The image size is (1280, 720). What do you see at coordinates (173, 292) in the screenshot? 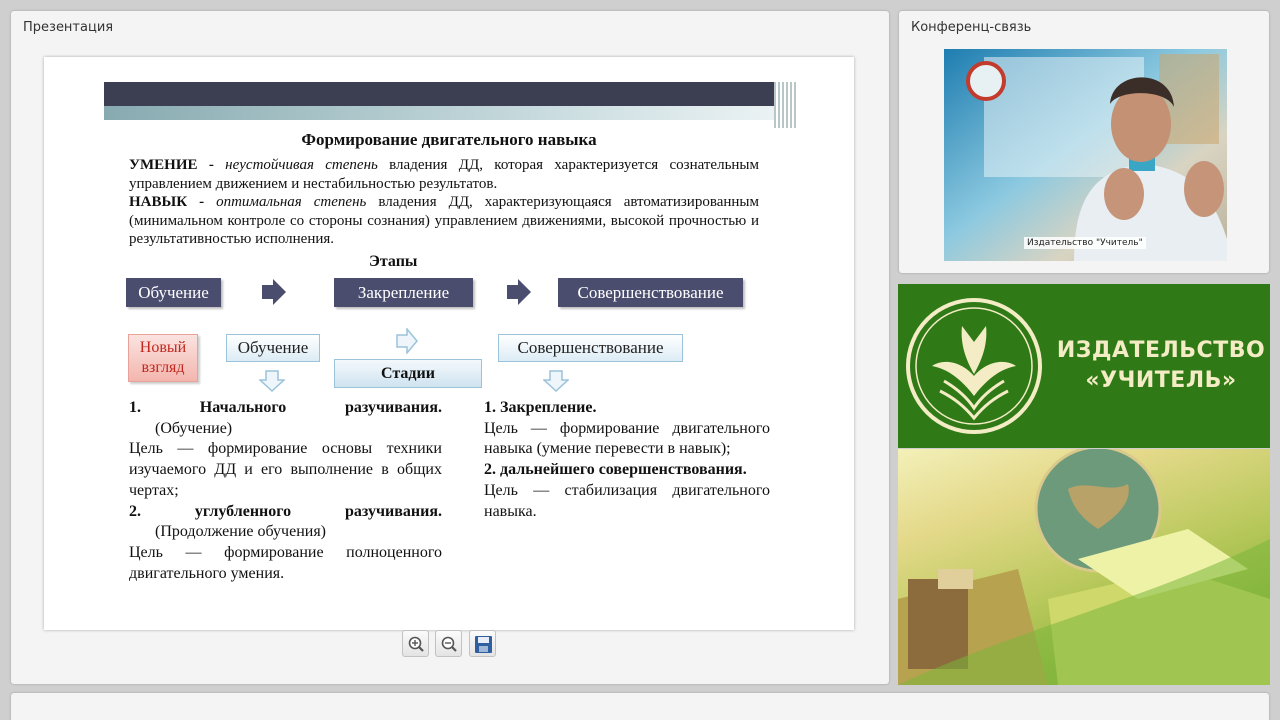
I see `stage-obuchenie: Обучение` at bounding box center [173, 292].